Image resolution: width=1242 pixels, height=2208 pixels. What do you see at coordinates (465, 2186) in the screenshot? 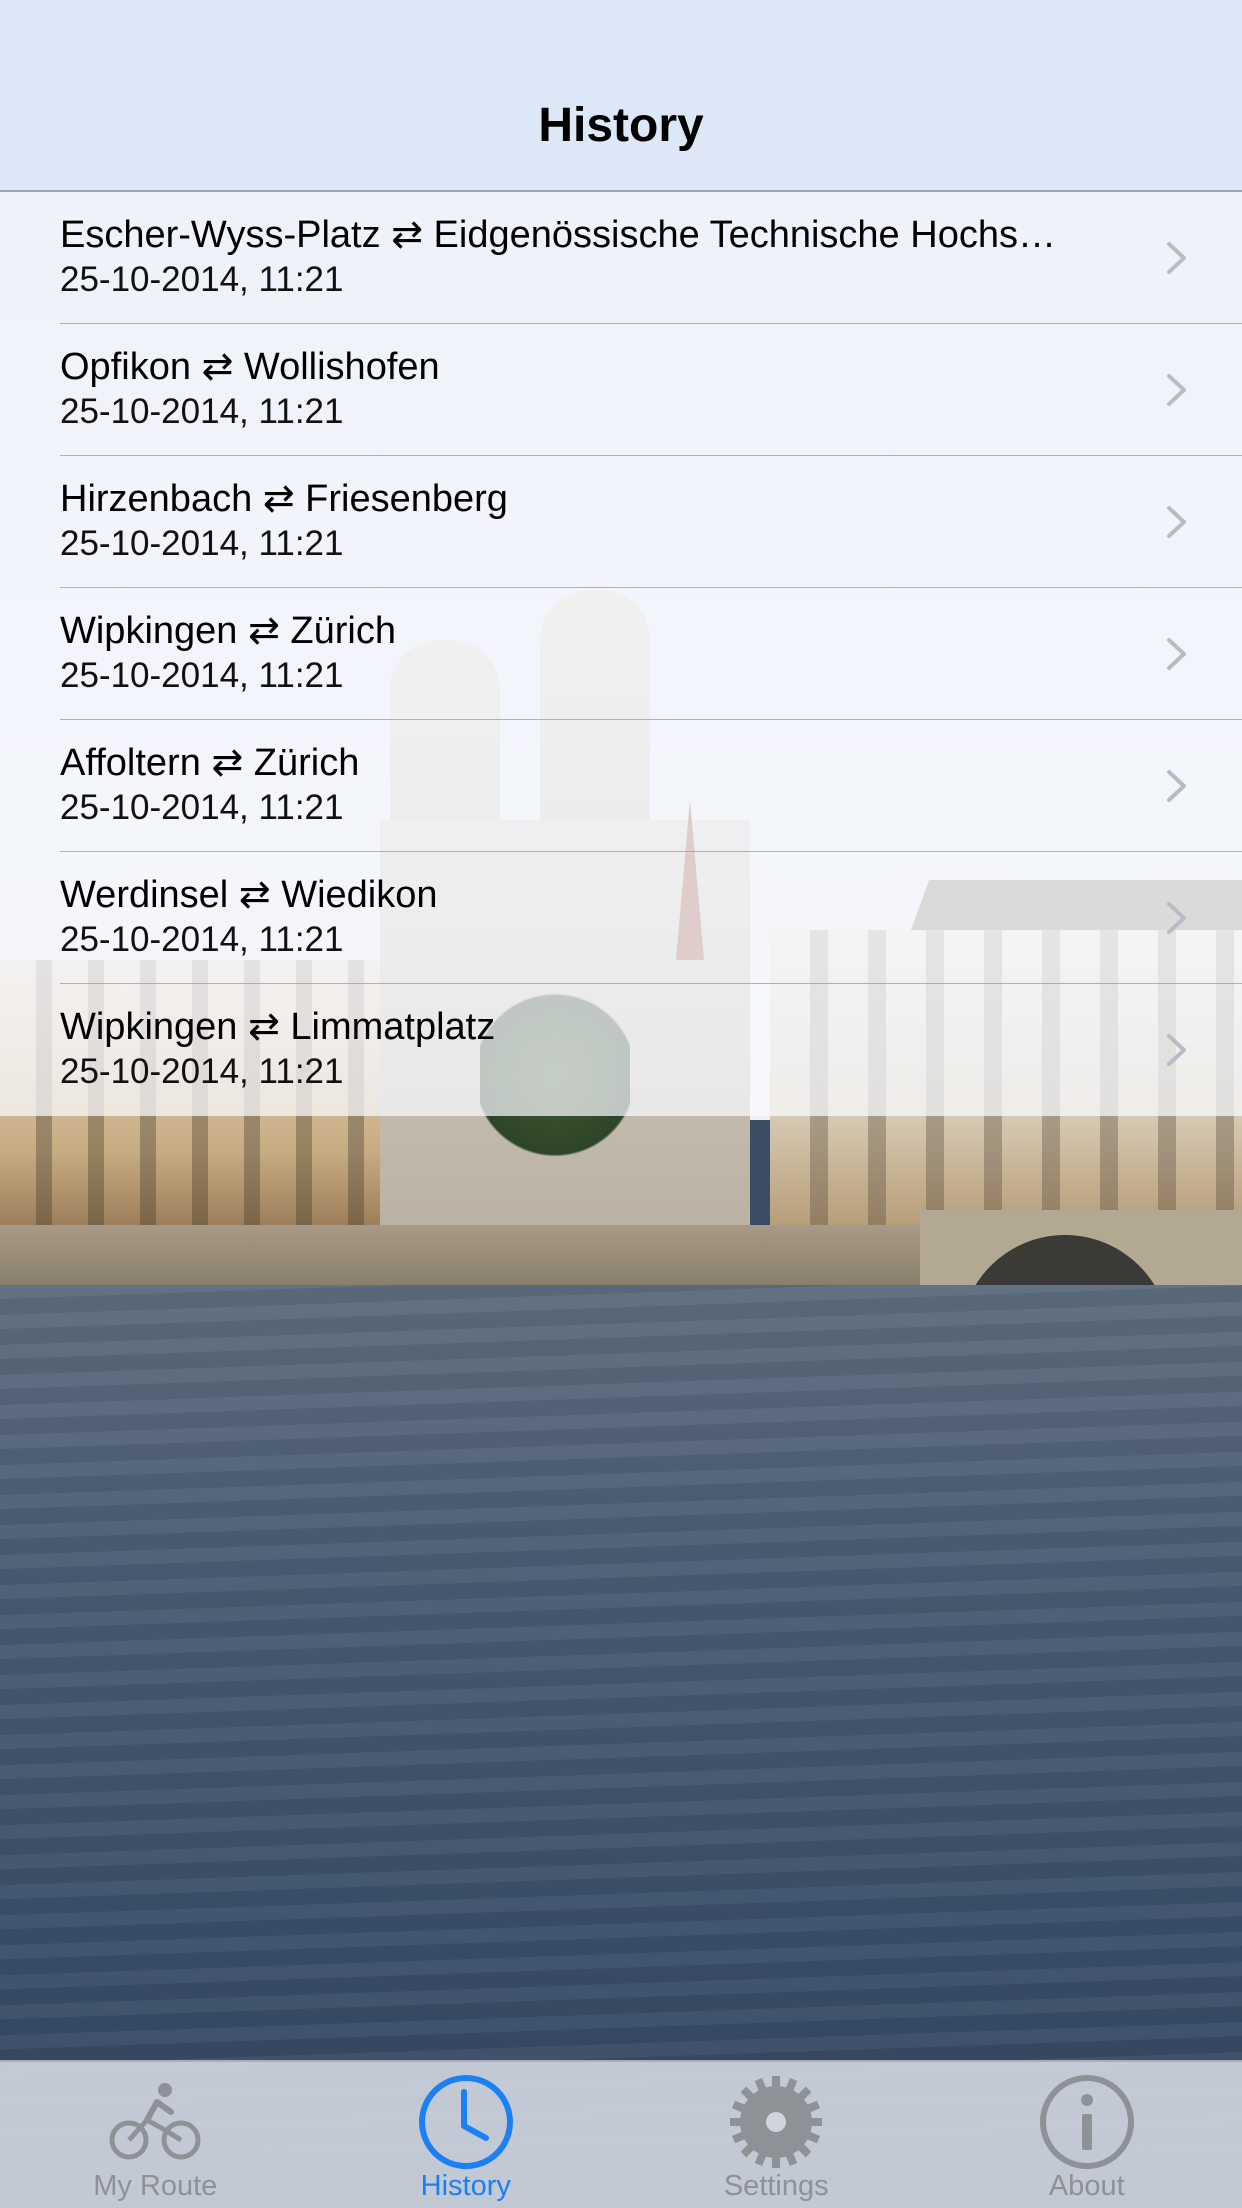
I see `tab-label: History` at bounding box center [465, 2186].